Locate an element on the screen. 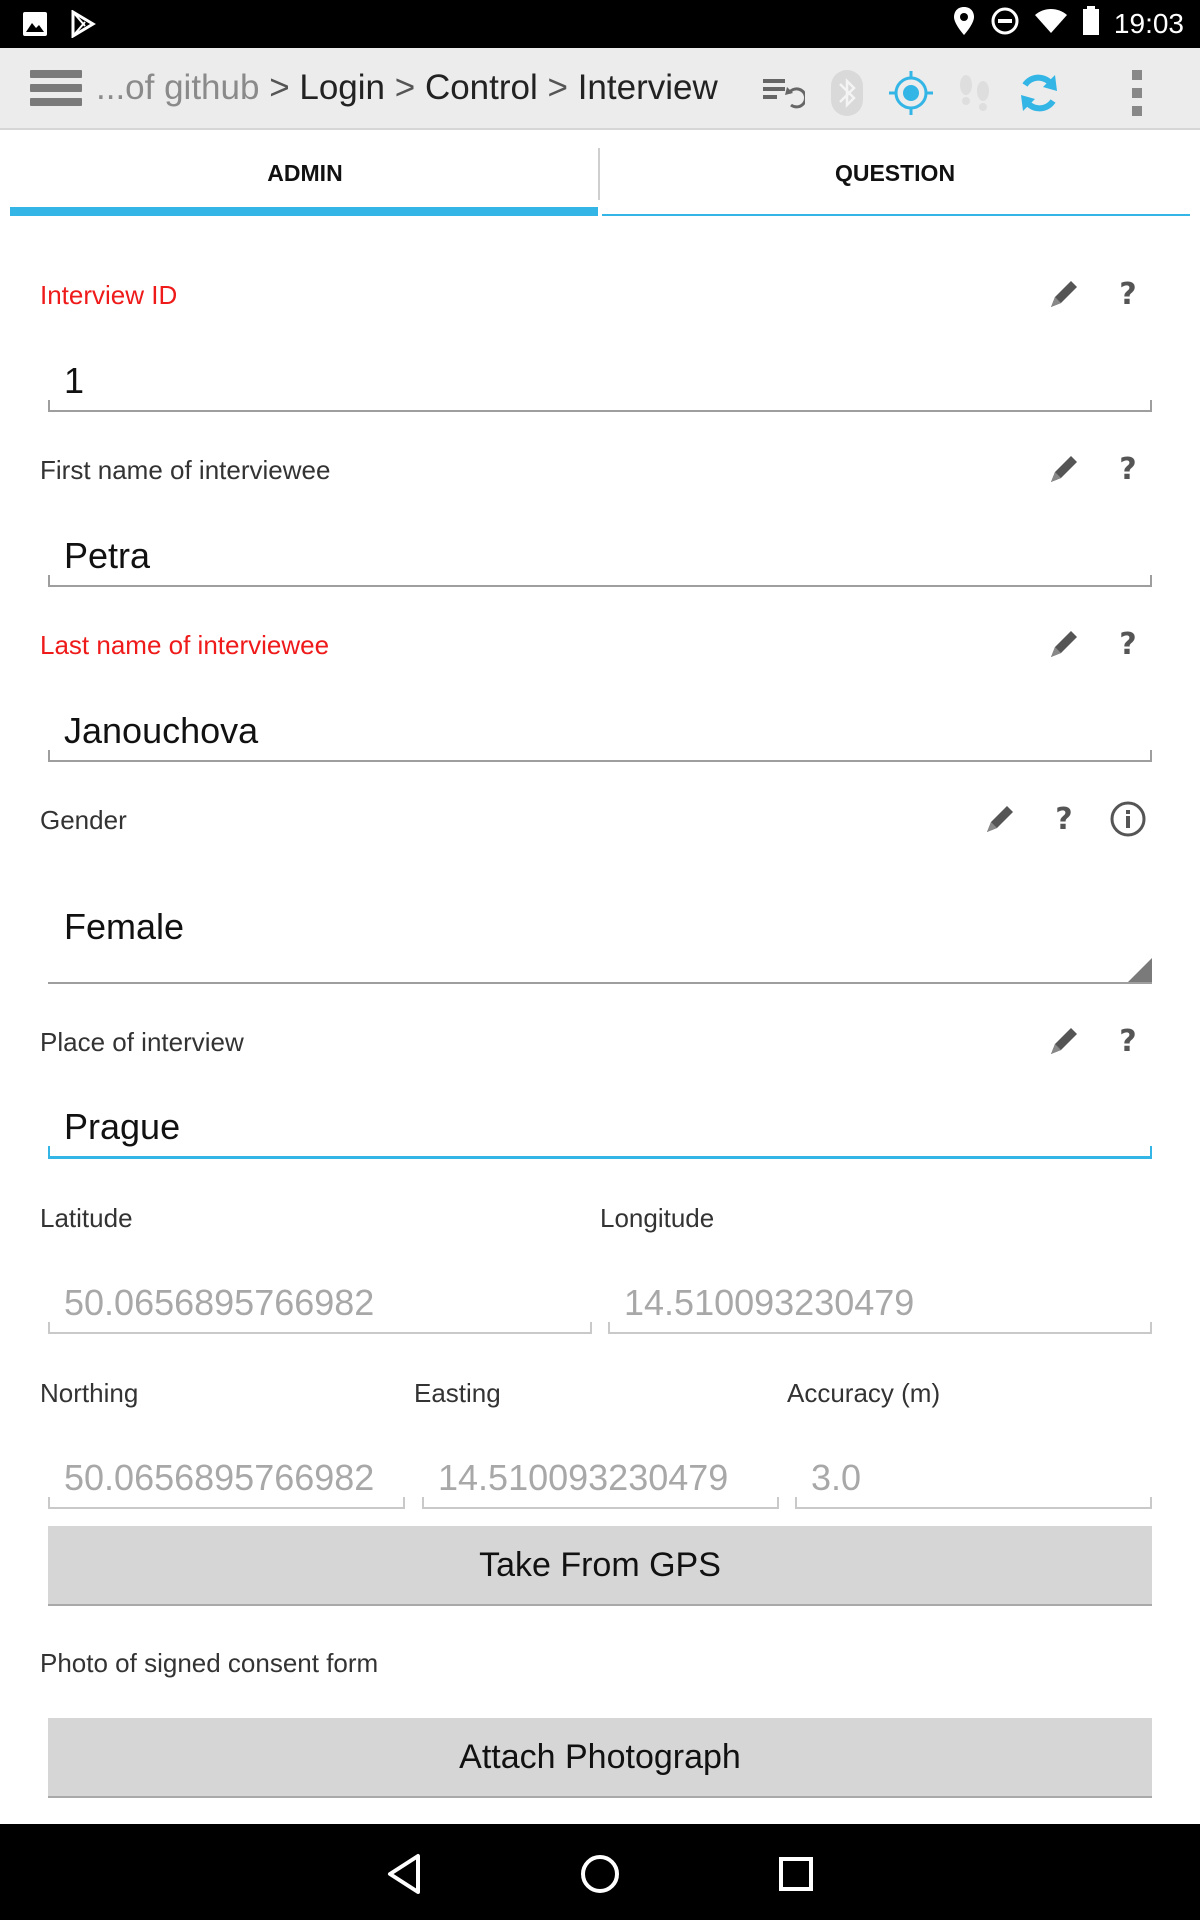  first-name-value: Petra is located at coordinates (107, 555).